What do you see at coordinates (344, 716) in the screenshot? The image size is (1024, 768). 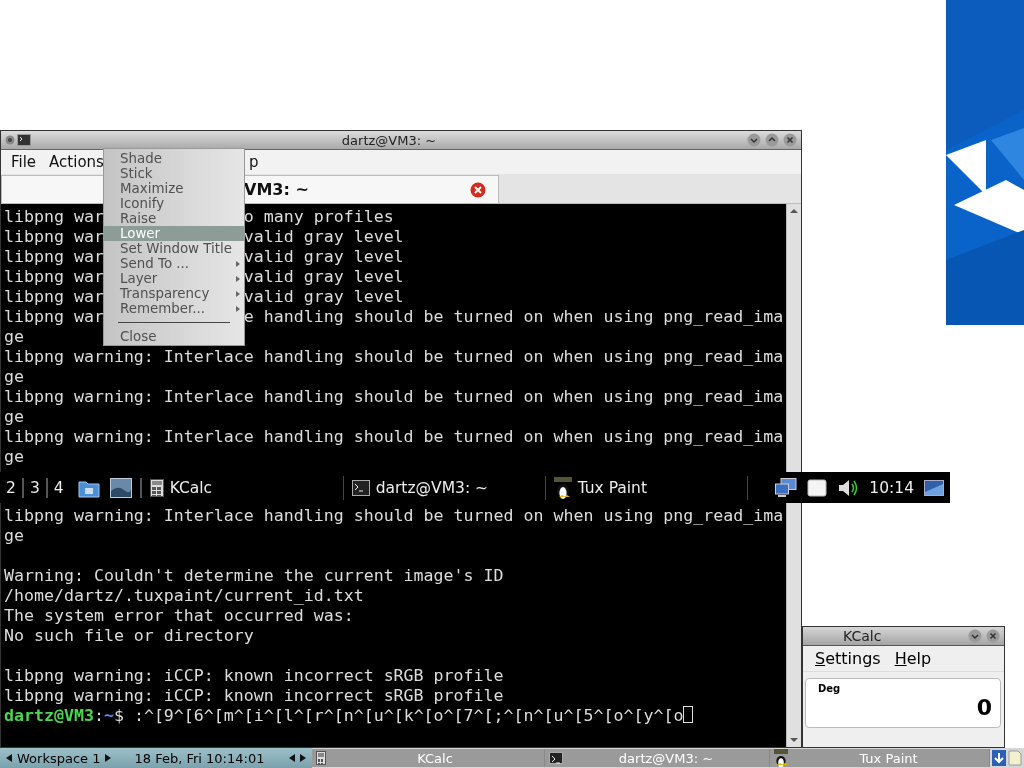 I see `prompt-line: dartz@VM3:~$ :^[9^[6^[m^[i^[l^[r^[n^[u^[k^[o^[7^[;^[n^[u^[5^[o^[y^[o` at bounding box center [344, 716].